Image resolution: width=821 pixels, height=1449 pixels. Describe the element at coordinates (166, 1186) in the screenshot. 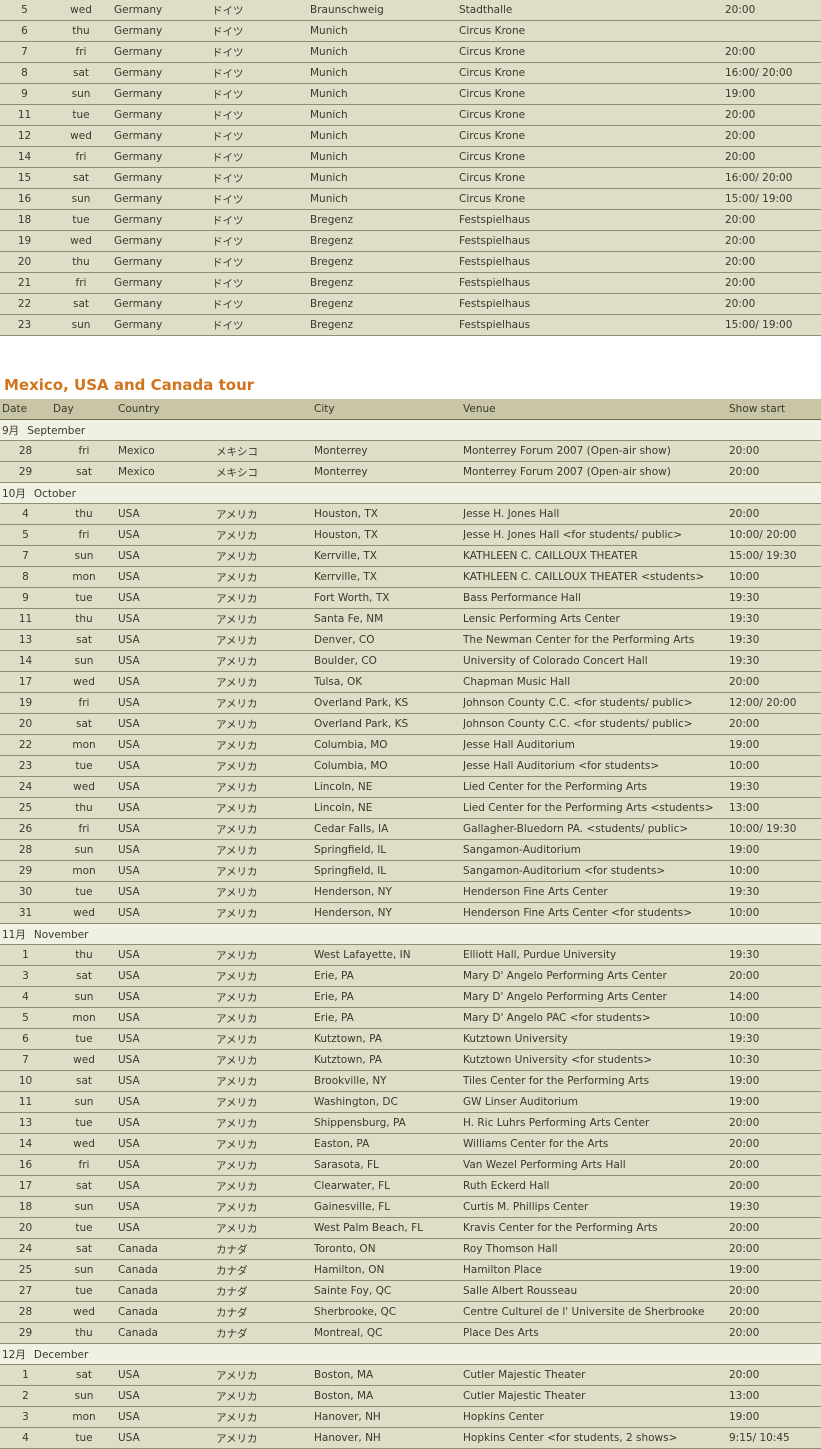

I see `cell-country: USA` at that location.